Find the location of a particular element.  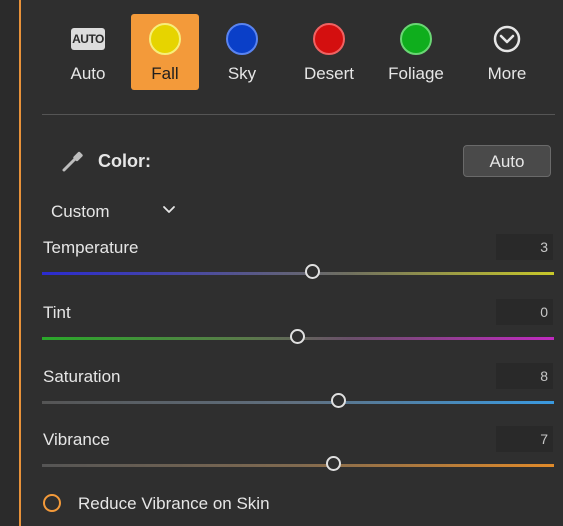

preset-desert: Desert is located at coordinates (329, 52).